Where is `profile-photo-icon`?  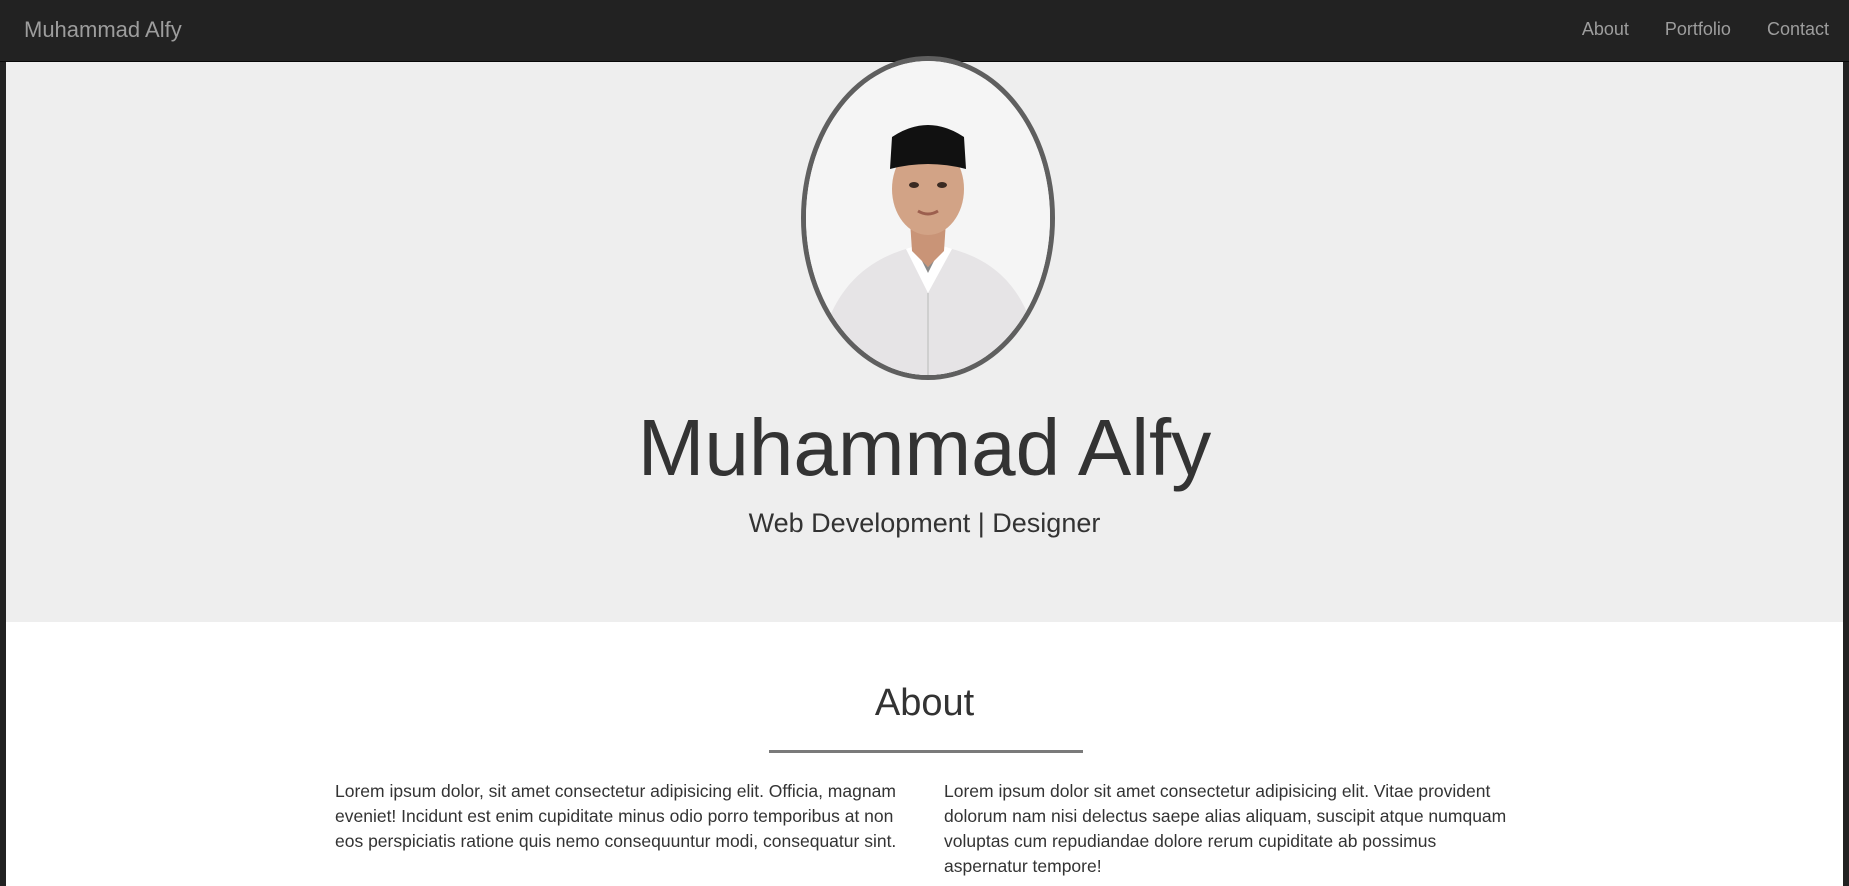 profile-photo-icon is located at coordinates (928, 218).